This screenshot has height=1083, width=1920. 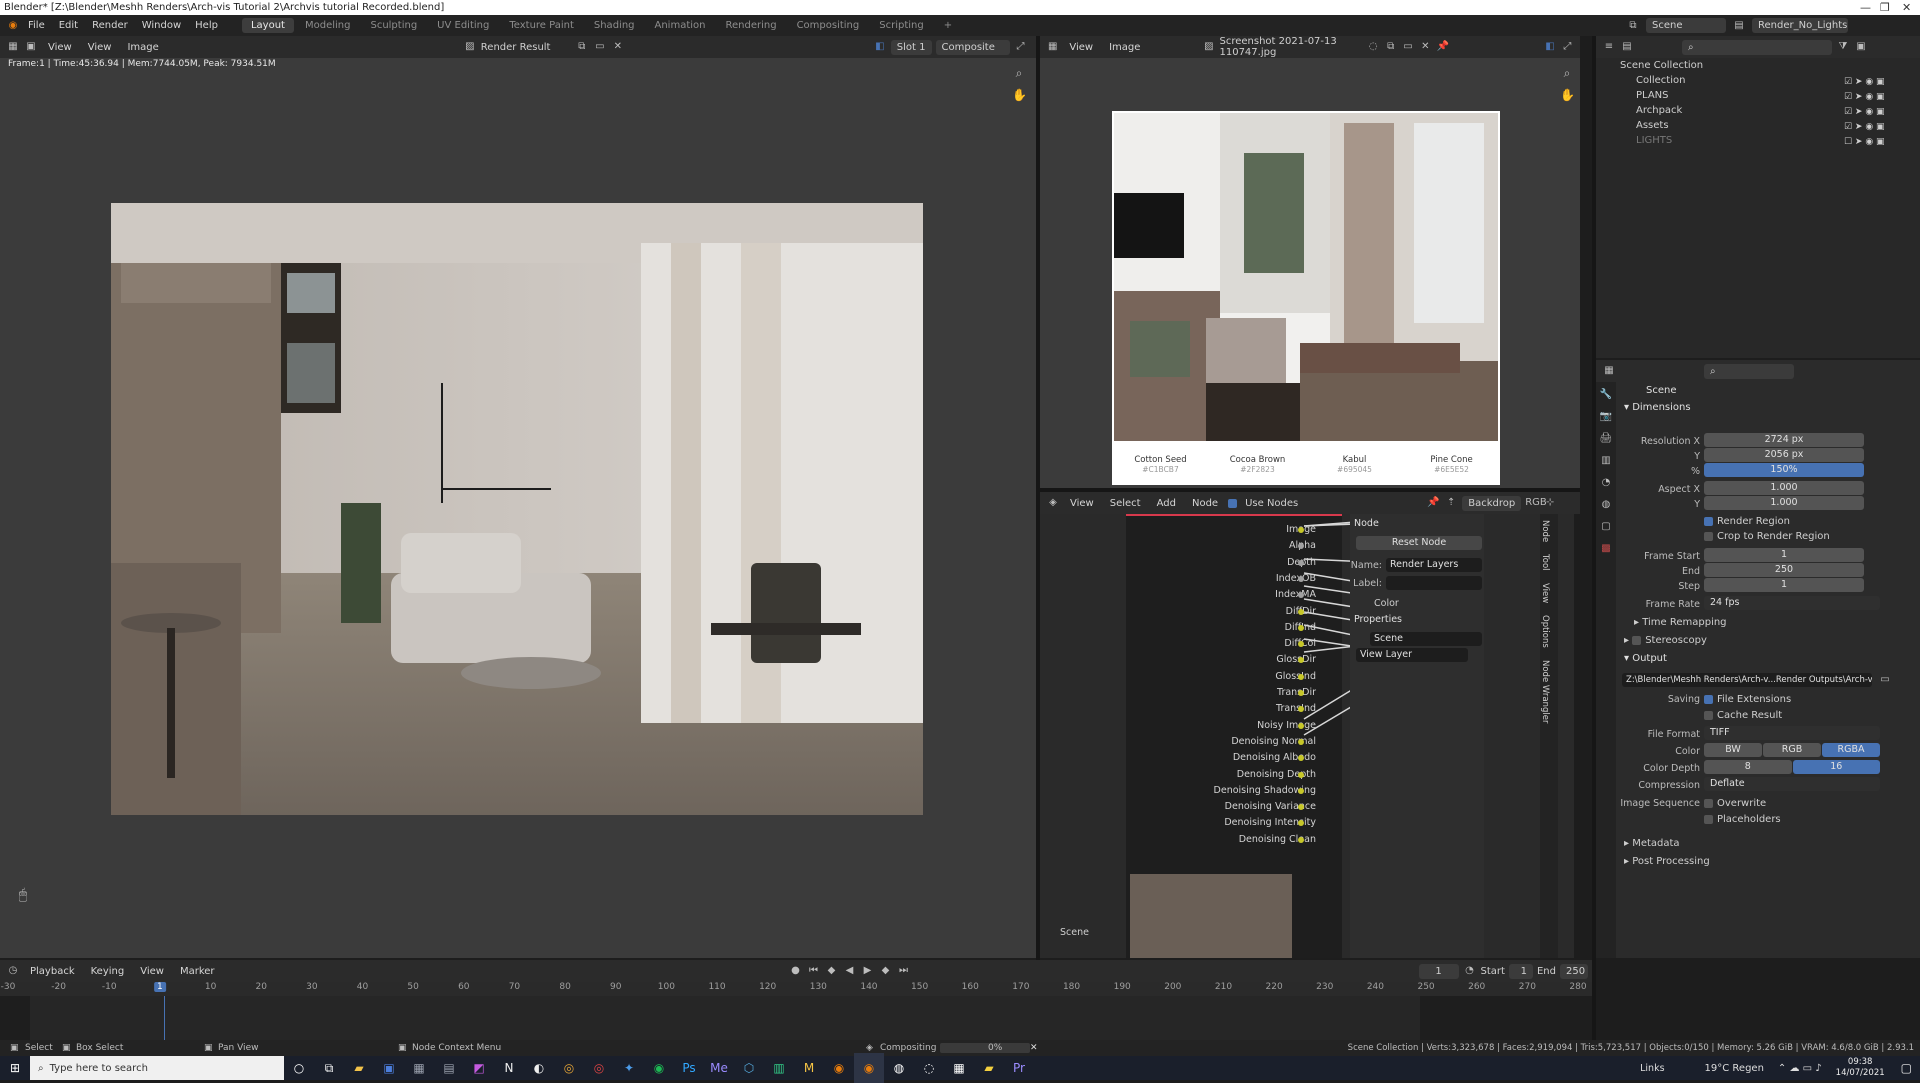 I want to click on close-icon: ✕, so click(x=1906, y=7).